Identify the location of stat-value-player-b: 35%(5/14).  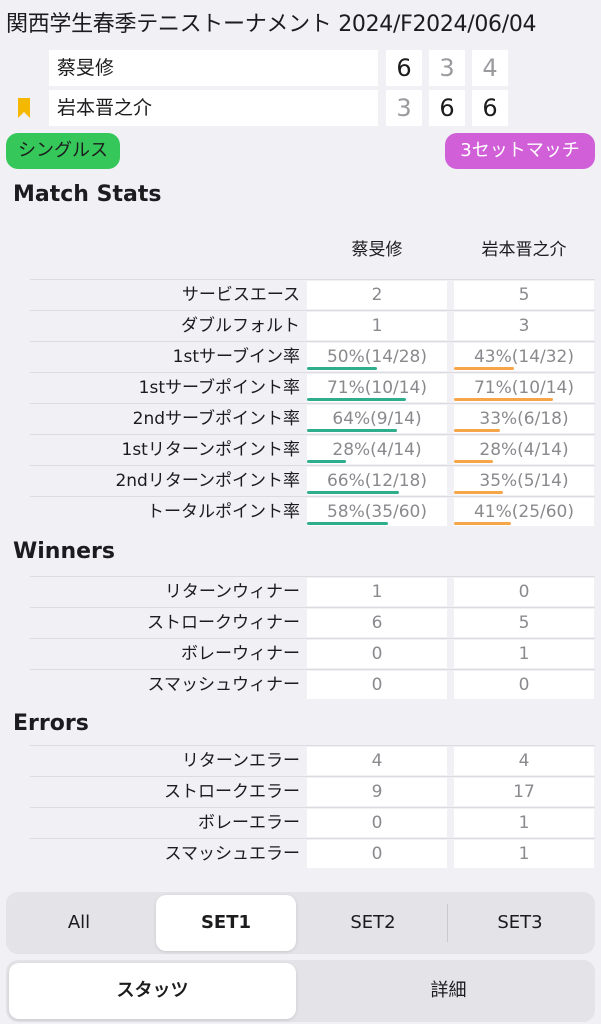
(524, 481).